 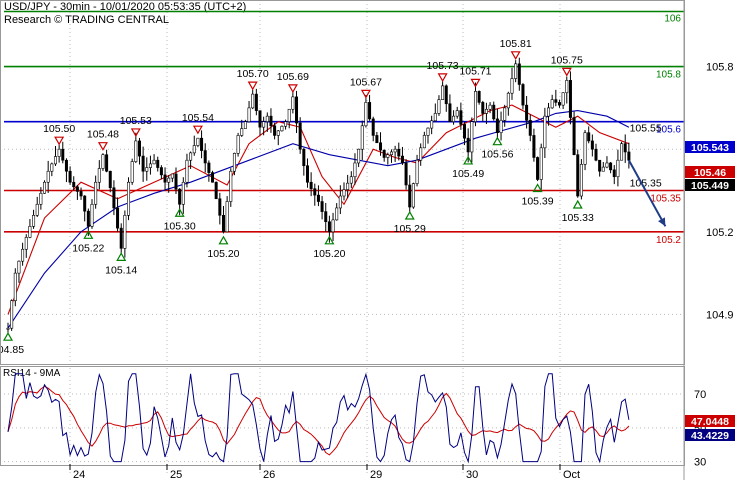 I want to click on price-tag: 105.449, so click(x=710, y=185).